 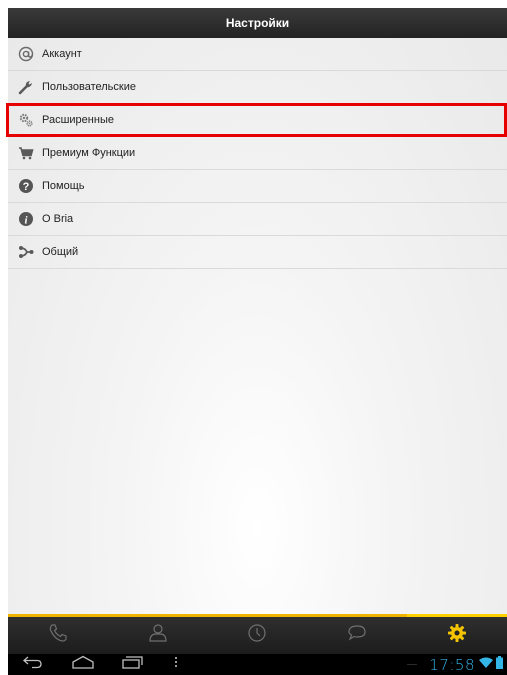 I want to click on menu-button, so click(x=176, y=664).